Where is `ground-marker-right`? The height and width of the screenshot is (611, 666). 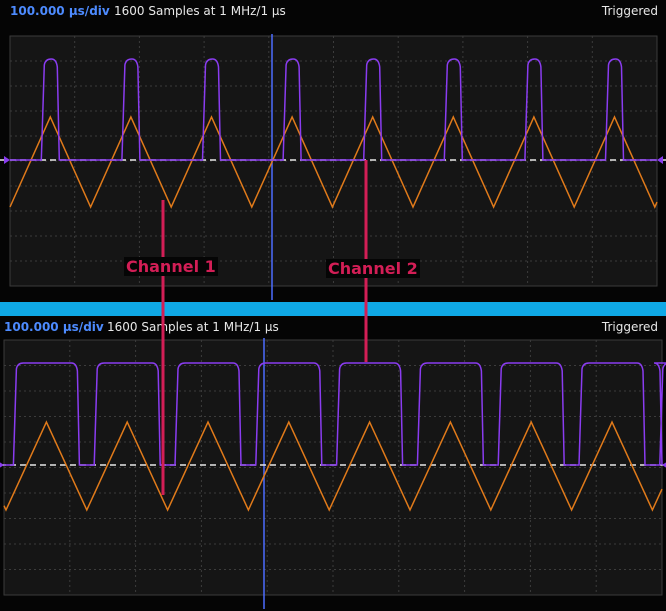
ground-marker-right is located at coordinates (660, 160).